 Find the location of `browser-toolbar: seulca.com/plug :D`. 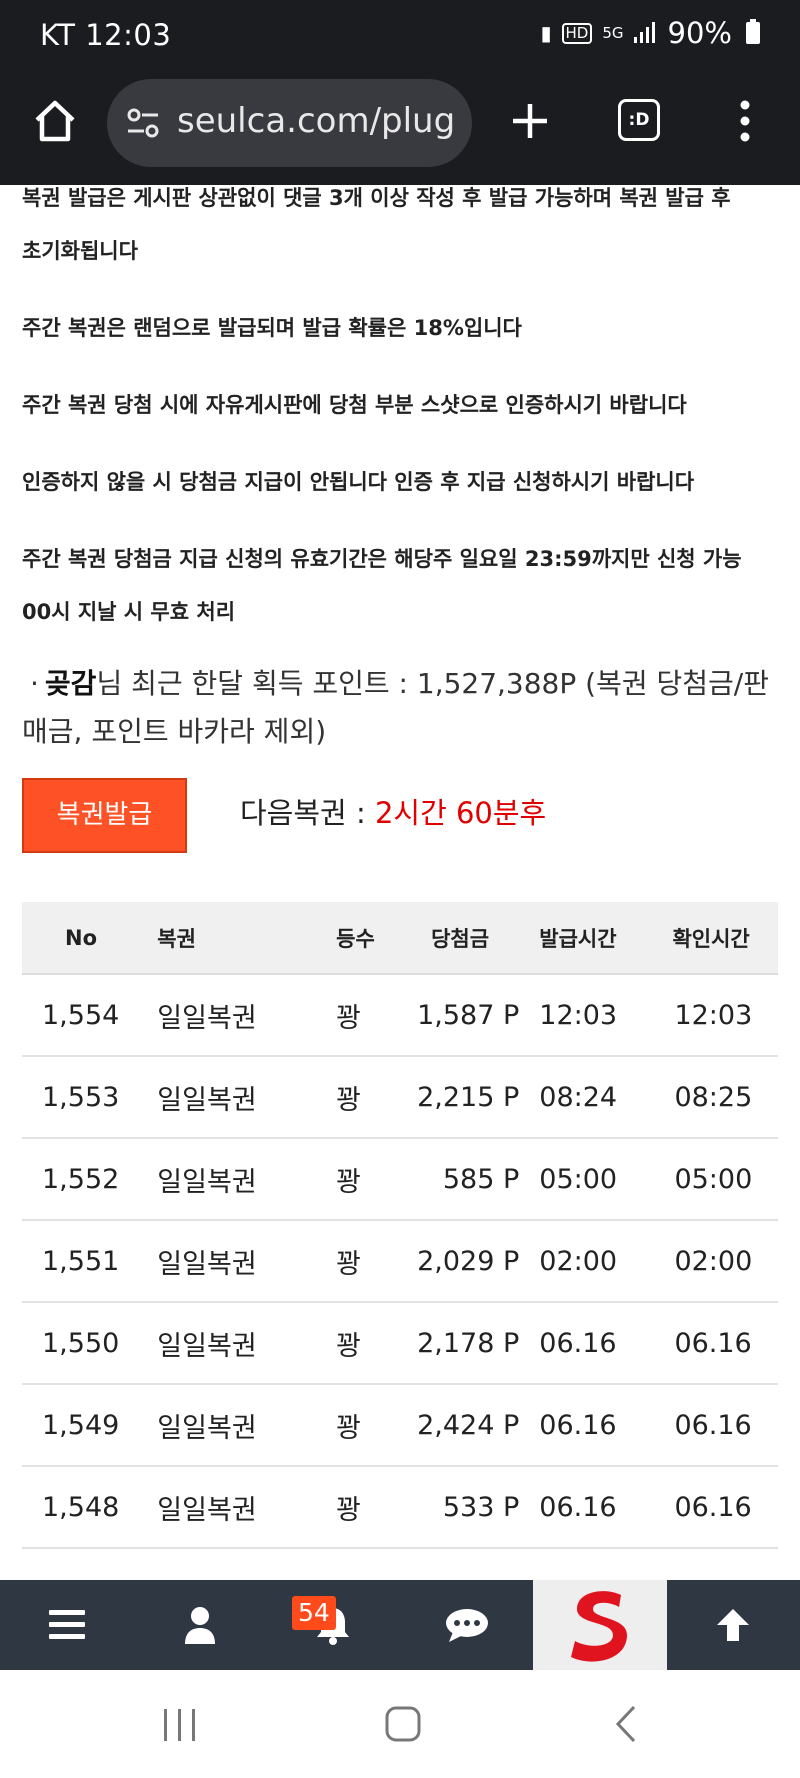

browser-toolbar: seulca.com/plug :D is located at coordinates (400, 129).